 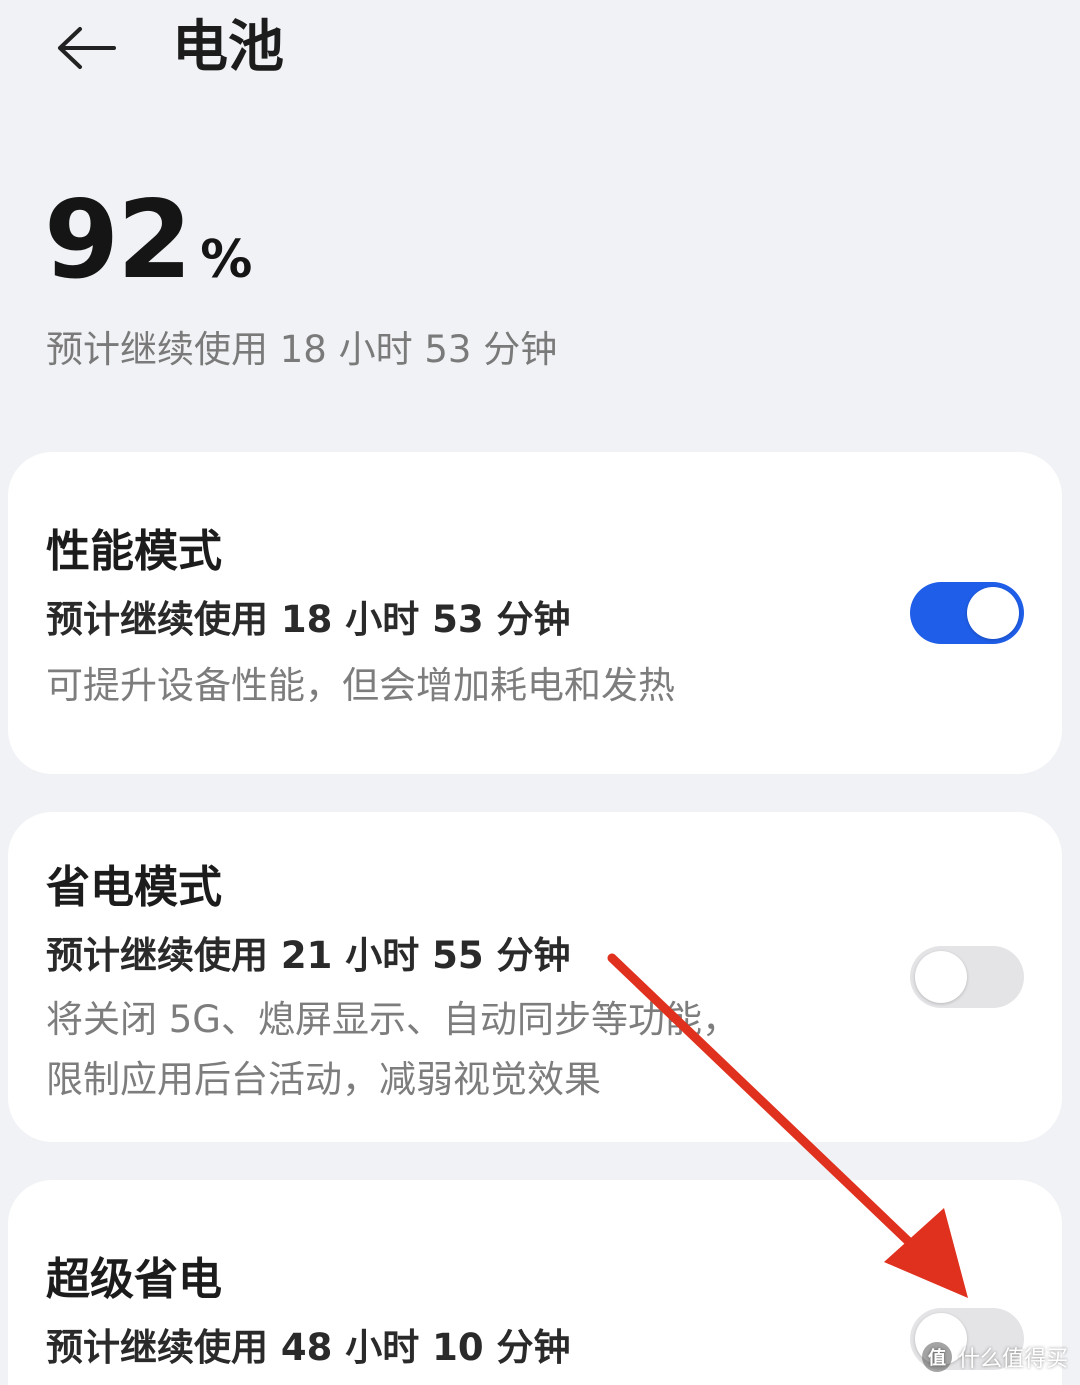 I want to click on ultra-power-saving-title: 超级省电, so click(x=134, y=1279).